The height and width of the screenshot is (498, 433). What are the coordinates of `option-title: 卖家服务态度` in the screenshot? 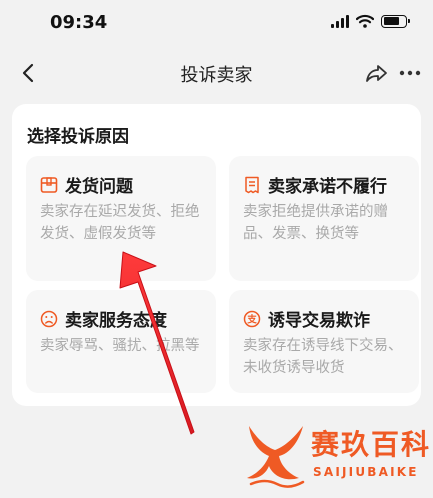 It's located at (116, 321).